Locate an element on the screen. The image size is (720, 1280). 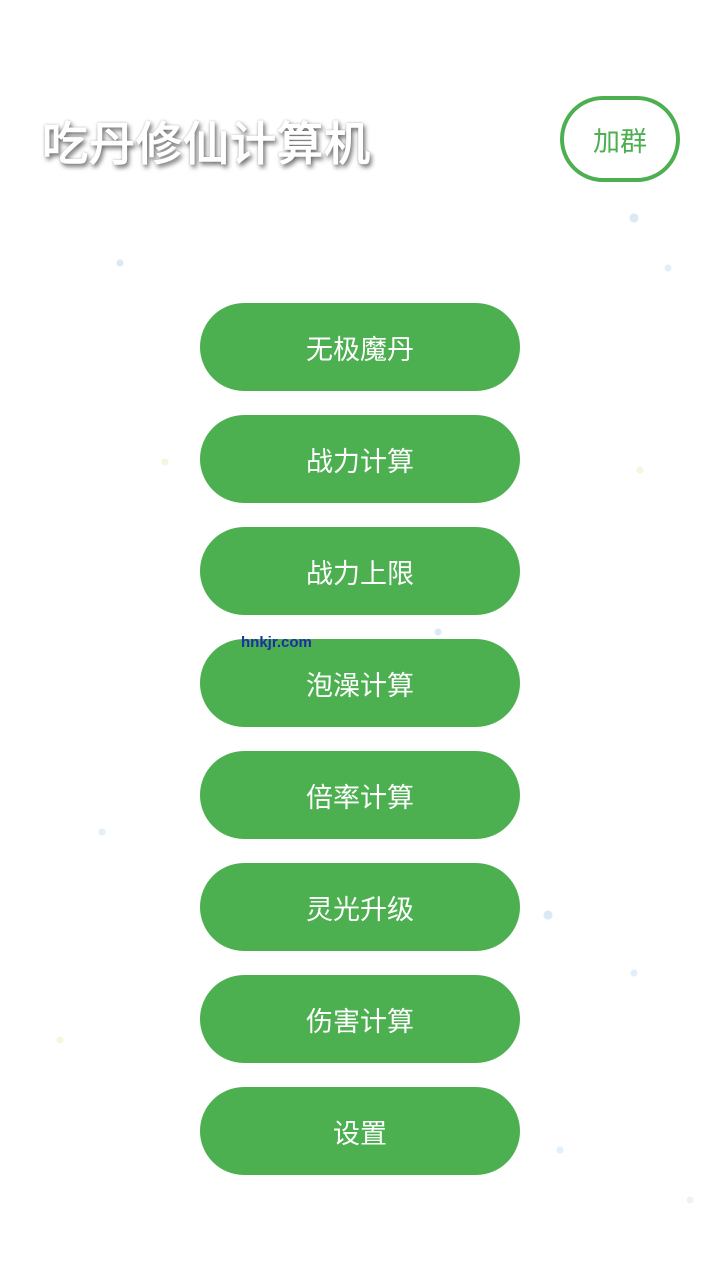
menu-button-multiplier-calc: 倍率计算 is located at coordinates (360, 795).